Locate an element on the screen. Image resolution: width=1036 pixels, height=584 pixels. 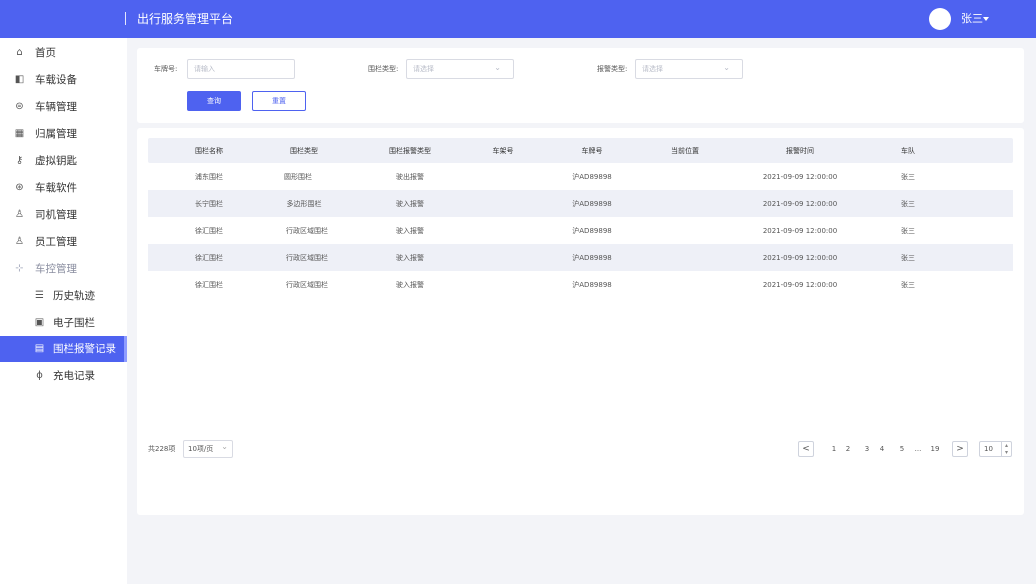
alarm-type-select: 请选择 is located at coordinates (689, 69).